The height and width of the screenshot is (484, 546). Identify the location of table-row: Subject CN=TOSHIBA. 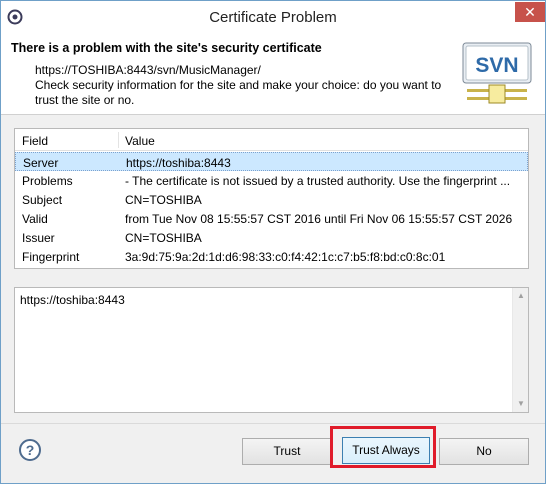
(271, 199).